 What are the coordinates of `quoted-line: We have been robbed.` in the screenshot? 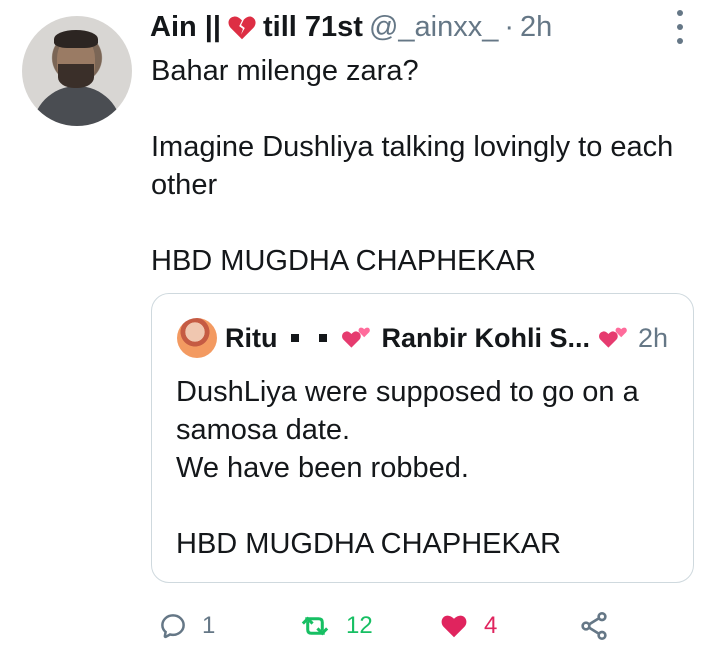 It's located at (322, 468).